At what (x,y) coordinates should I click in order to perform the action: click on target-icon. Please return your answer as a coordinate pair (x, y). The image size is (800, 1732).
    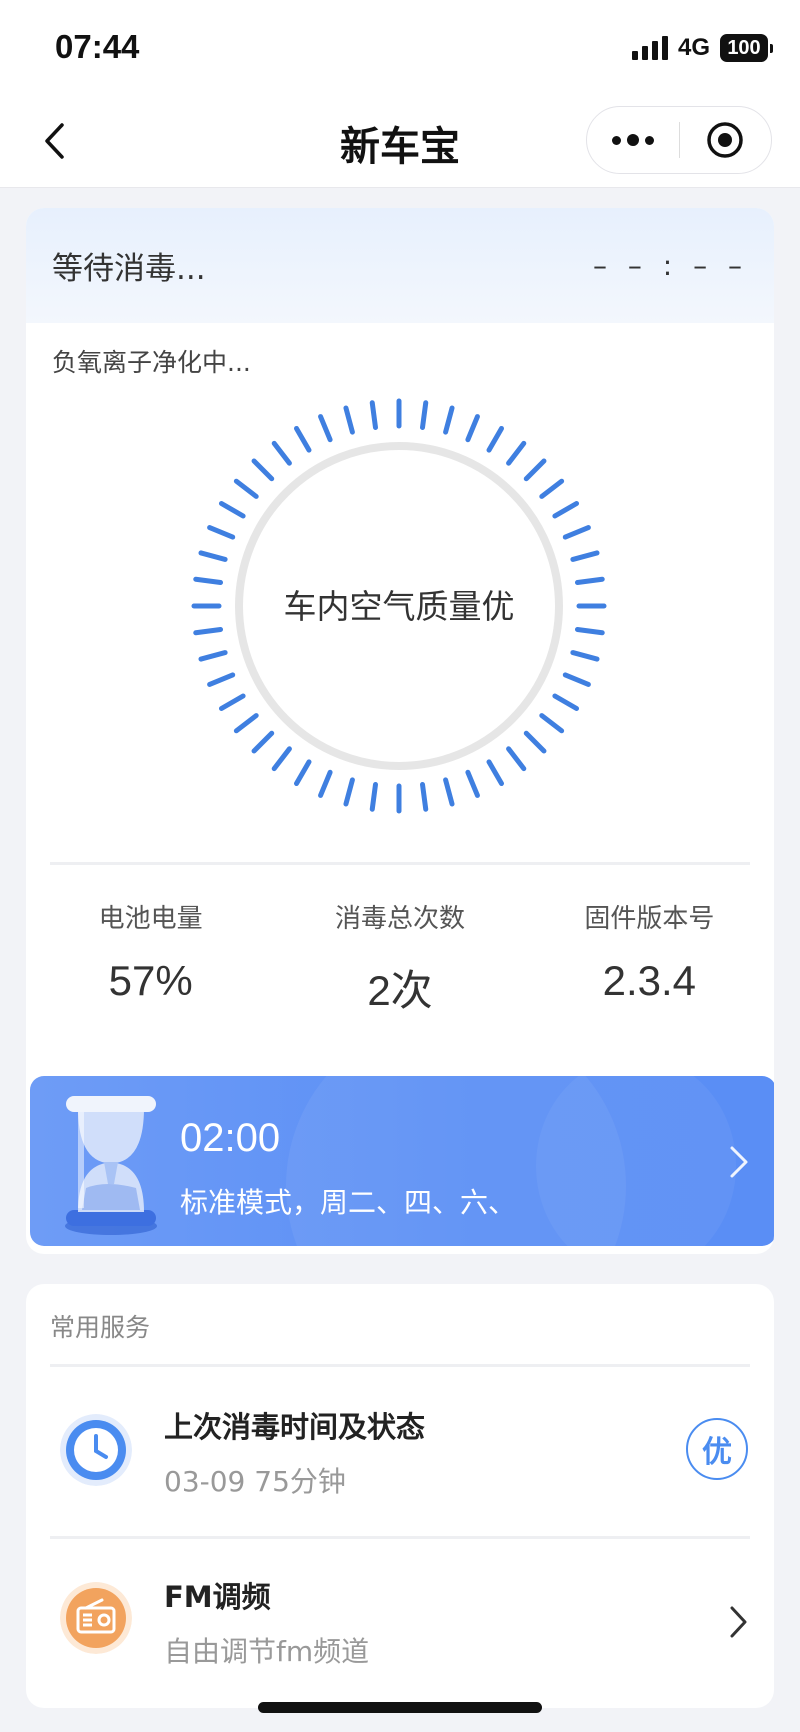
    Looking at the image, I should click on (725, 140).